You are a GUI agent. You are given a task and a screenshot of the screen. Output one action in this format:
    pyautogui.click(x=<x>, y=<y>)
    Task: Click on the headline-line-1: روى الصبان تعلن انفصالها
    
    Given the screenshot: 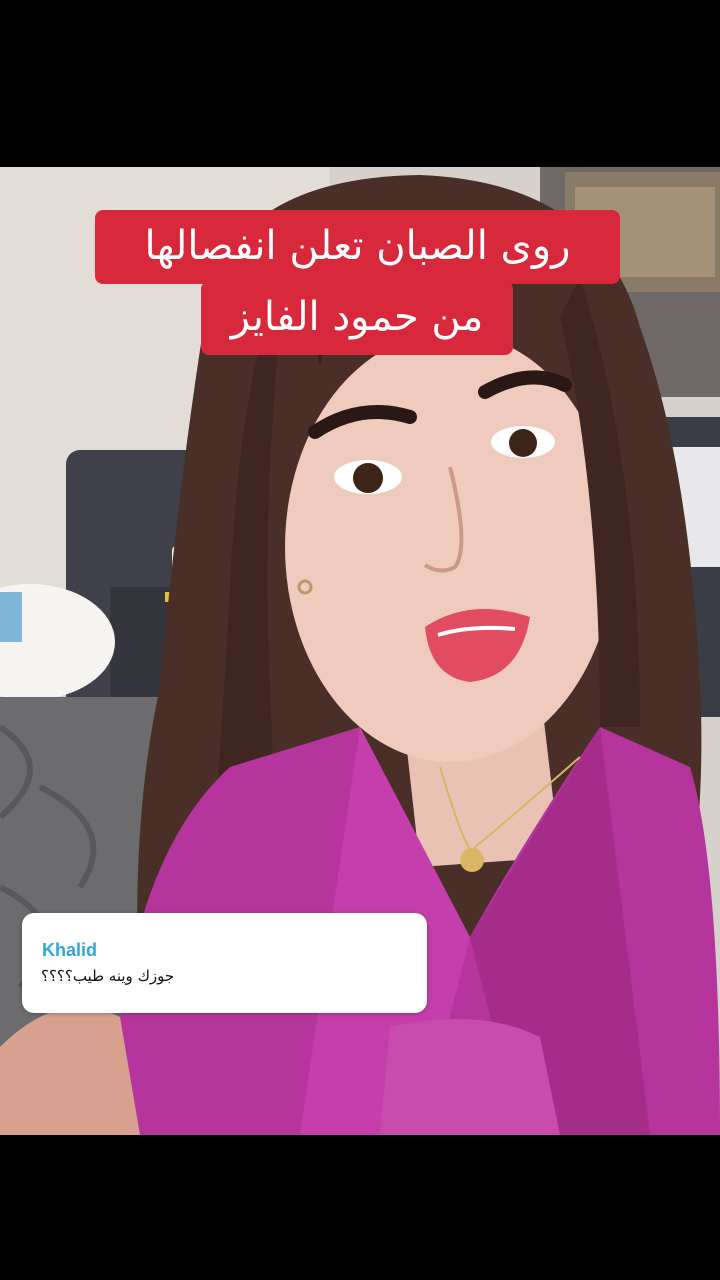 What is the action you would take?
    pyautogui.click(x=357, y=247)
    